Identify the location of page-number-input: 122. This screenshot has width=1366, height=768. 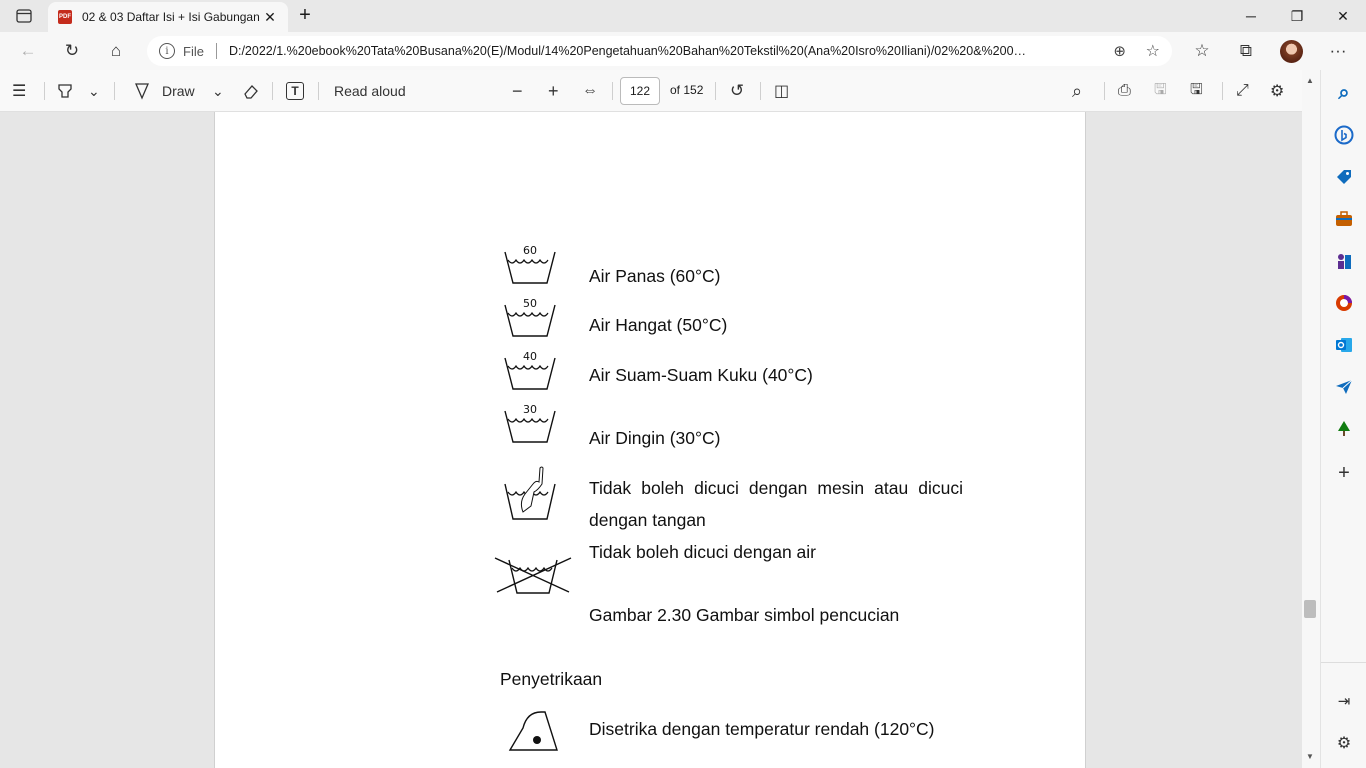
(640, 91).